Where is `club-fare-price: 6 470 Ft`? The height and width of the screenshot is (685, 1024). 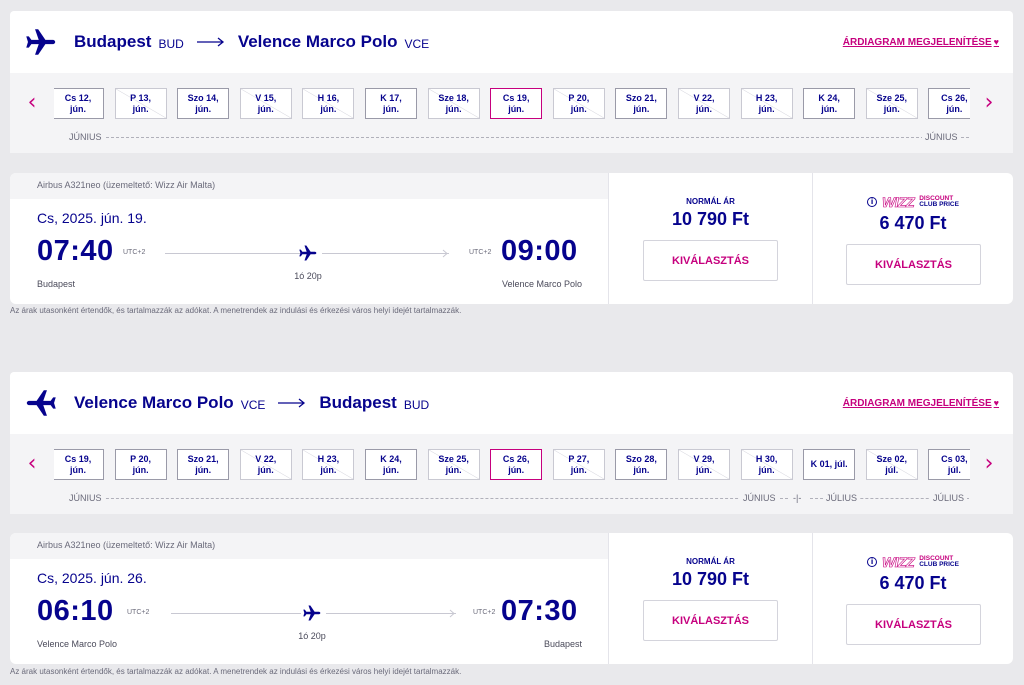
club-fare-price: 6 470 Ft is located at coordinates (913, 583).